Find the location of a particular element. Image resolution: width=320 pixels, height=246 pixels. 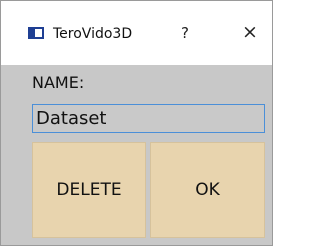

ok-button: OK is located at coordinates (207, 190).